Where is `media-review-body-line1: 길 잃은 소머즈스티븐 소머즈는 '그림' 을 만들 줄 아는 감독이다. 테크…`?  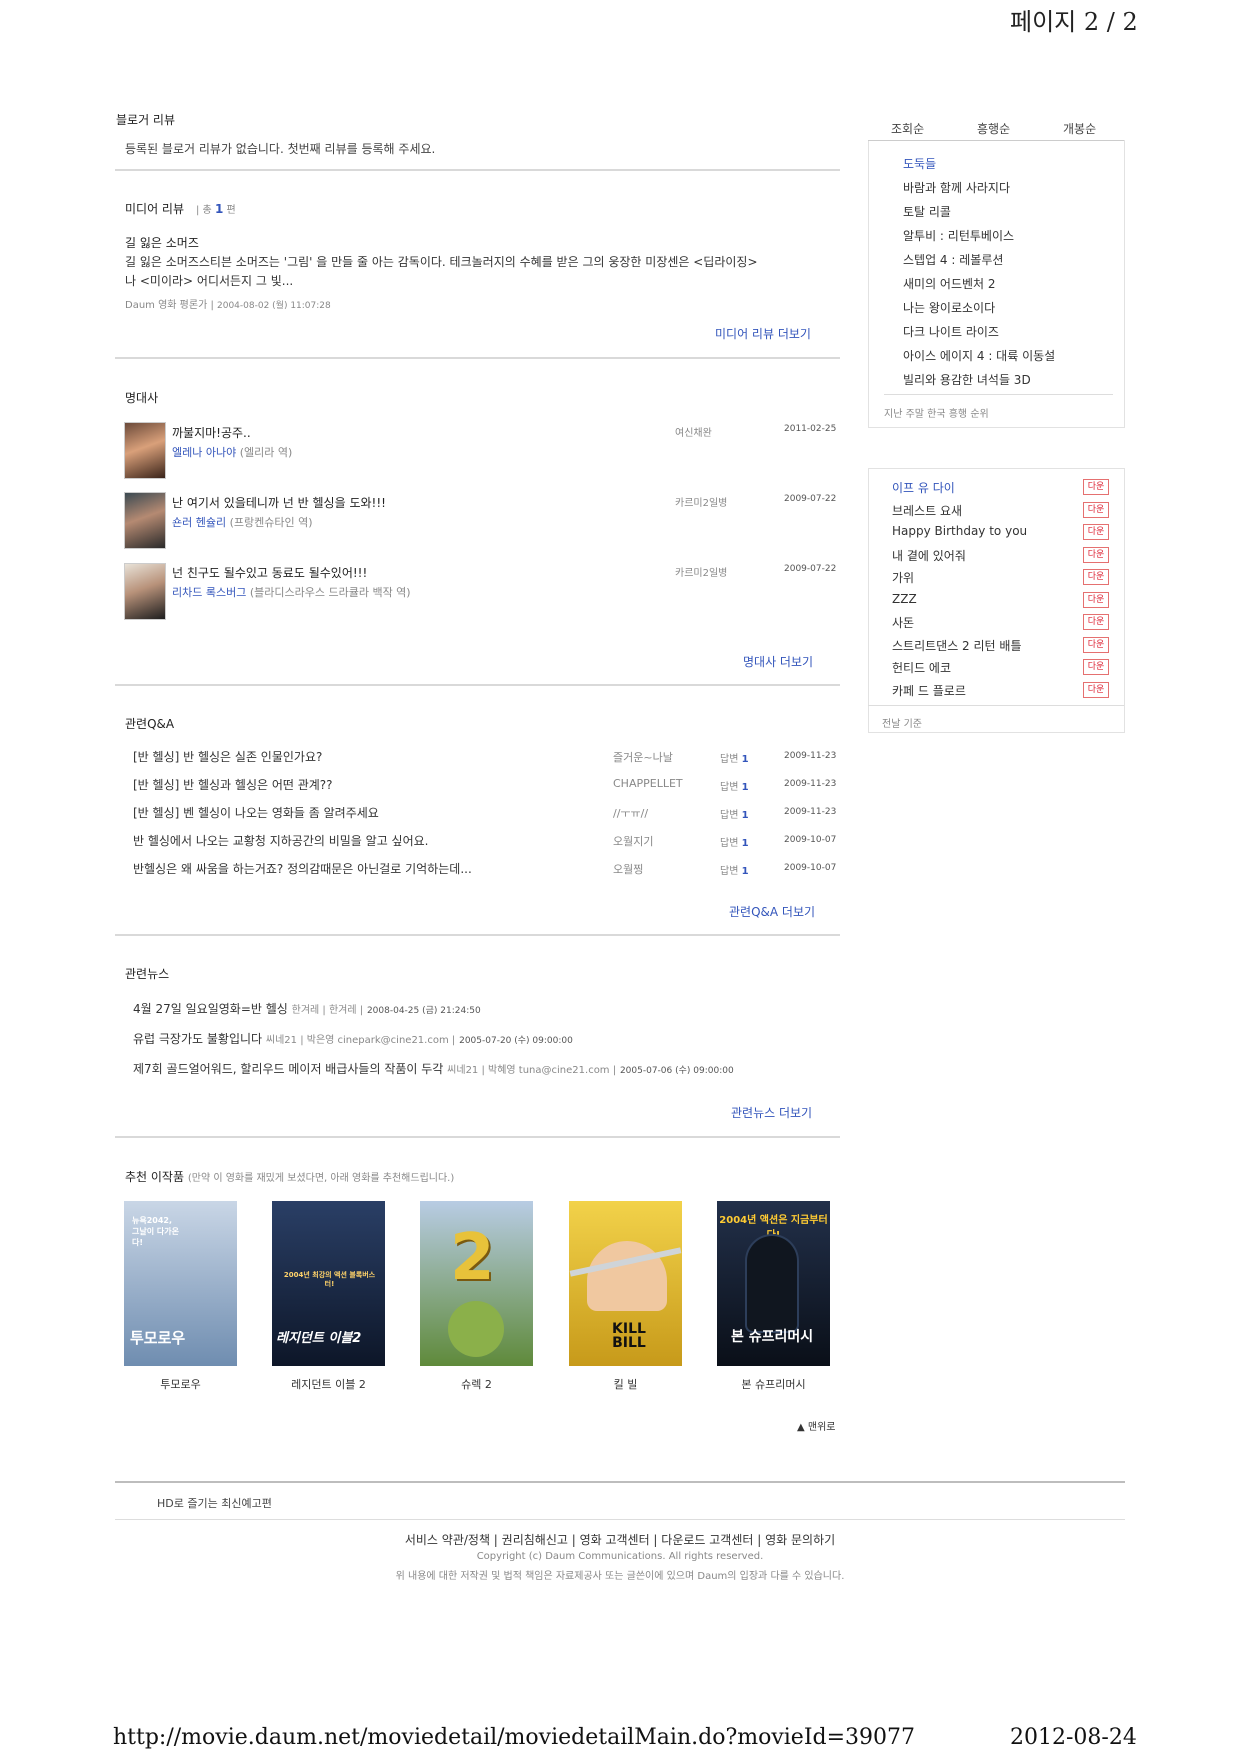
media-review-body-line1: 길 잃은 소머즈스티븐 소머즈는 '그림' 을 만들 줄 아는 감독이다. 테크… is located at coordinates (441, 261).